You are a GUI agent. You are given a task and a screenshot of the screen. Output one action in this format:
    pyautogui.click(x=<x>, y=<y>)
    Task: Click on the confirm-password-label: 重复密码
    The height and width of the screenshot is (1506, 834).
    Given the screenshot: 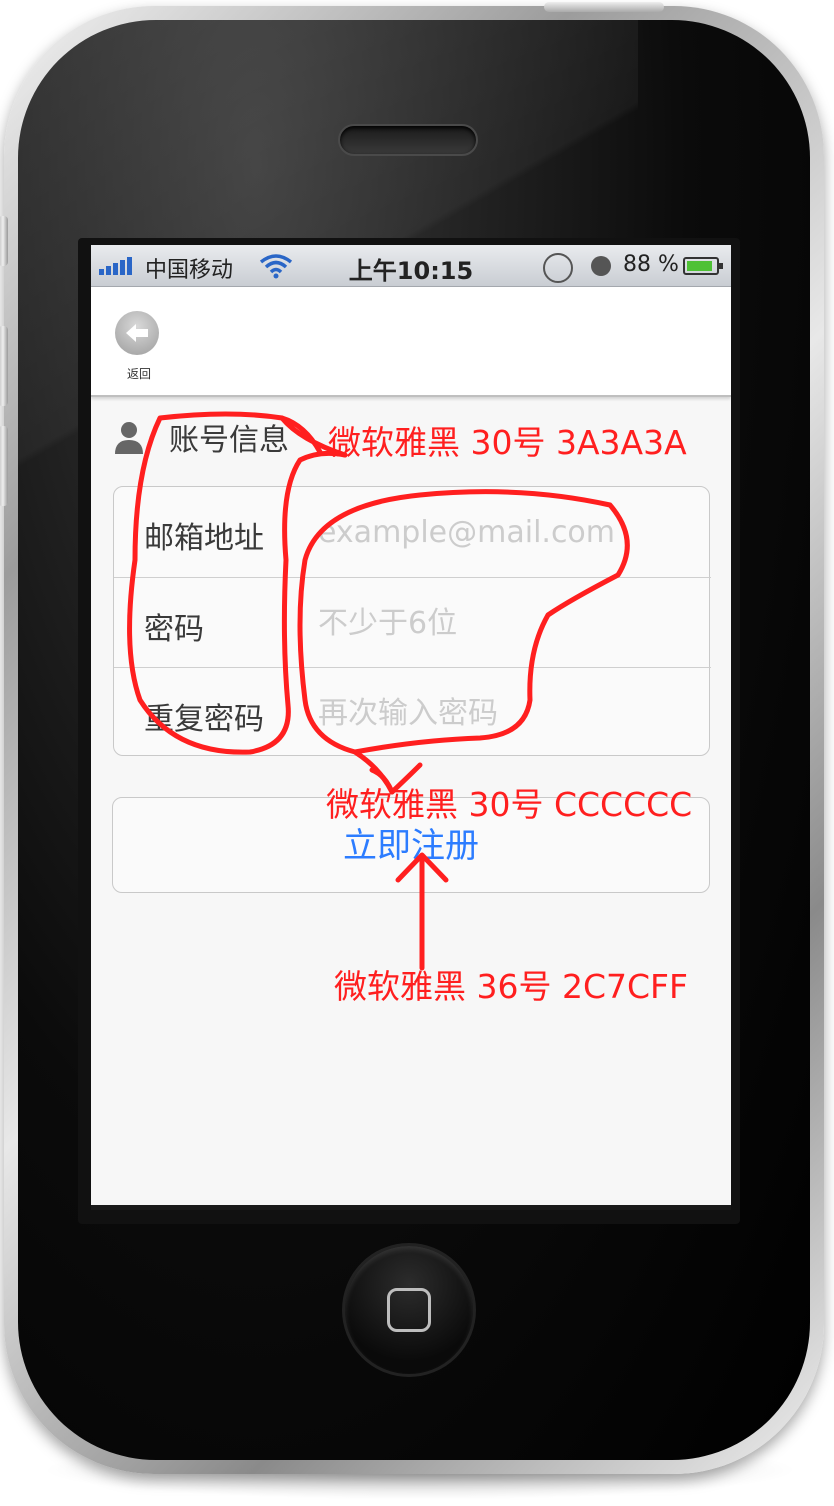 What is the action you would take?
    pyautogui.click(x=204, y=719)
    